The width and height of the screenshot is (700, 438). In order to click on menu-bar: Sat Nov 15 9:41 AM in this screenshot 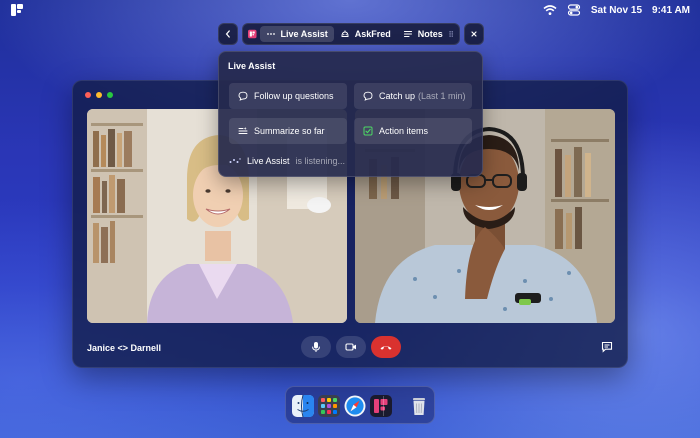, I will do `click(350, 10)`.